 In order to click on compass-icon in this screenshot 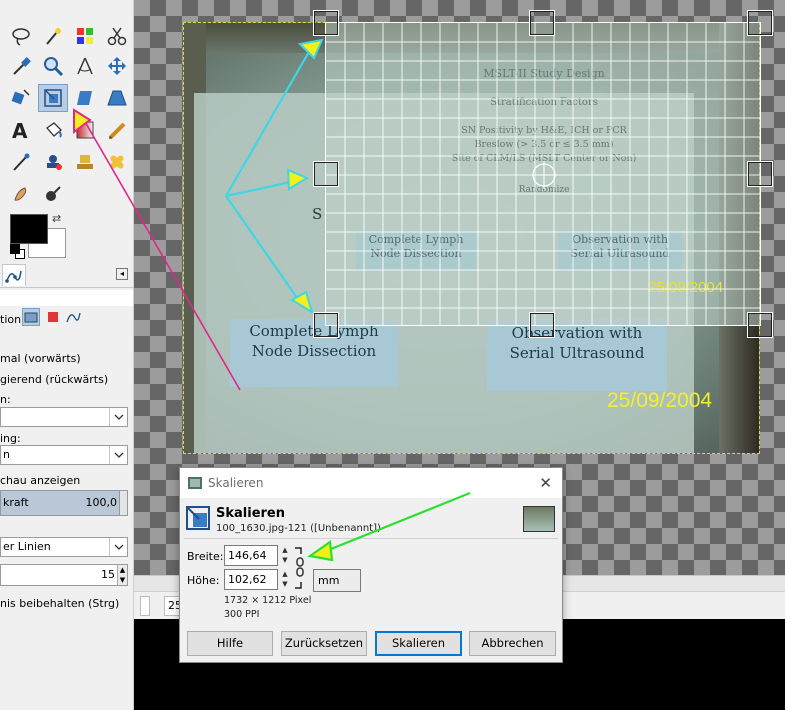, I will do `click(85, 66)`.